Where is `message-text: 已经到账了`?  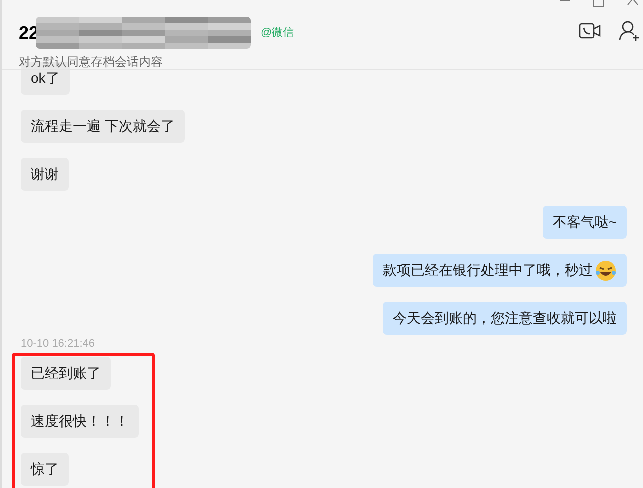
message-text: 已经到账了 is located at coordinates (66, 373).